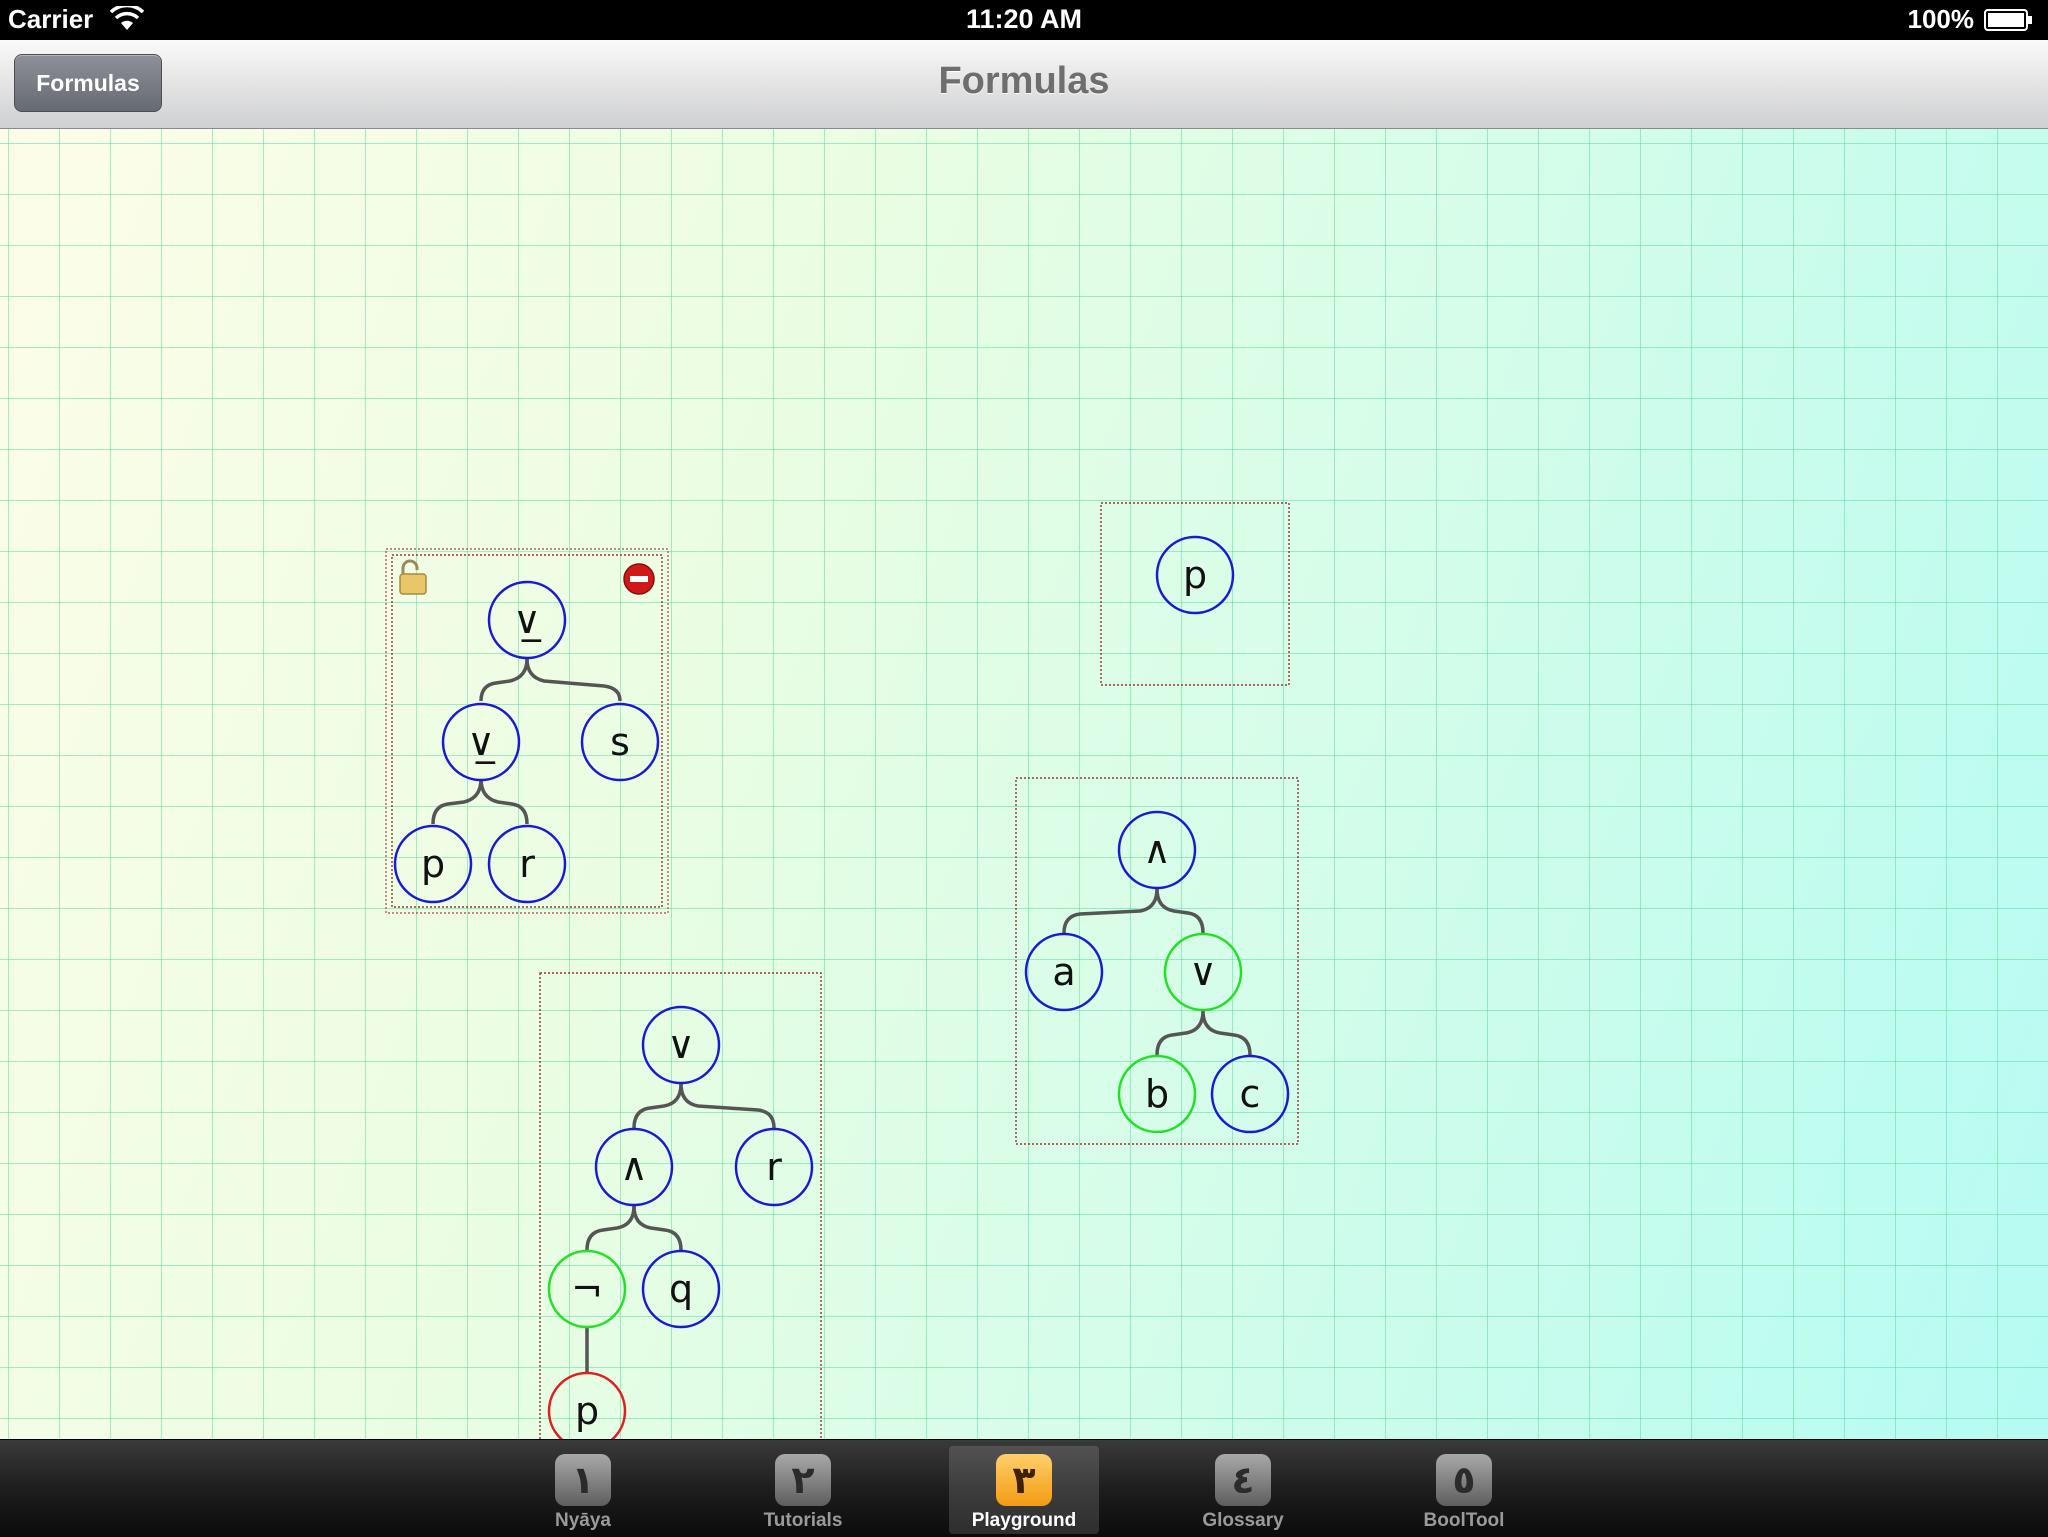 Image resolution: width=2048 pixels, height=1537 pixels. What do you see at coordinates (1941, 19) in the screenshot?
I see `battery-percent: 100%` at bounding box center [1941, 19].